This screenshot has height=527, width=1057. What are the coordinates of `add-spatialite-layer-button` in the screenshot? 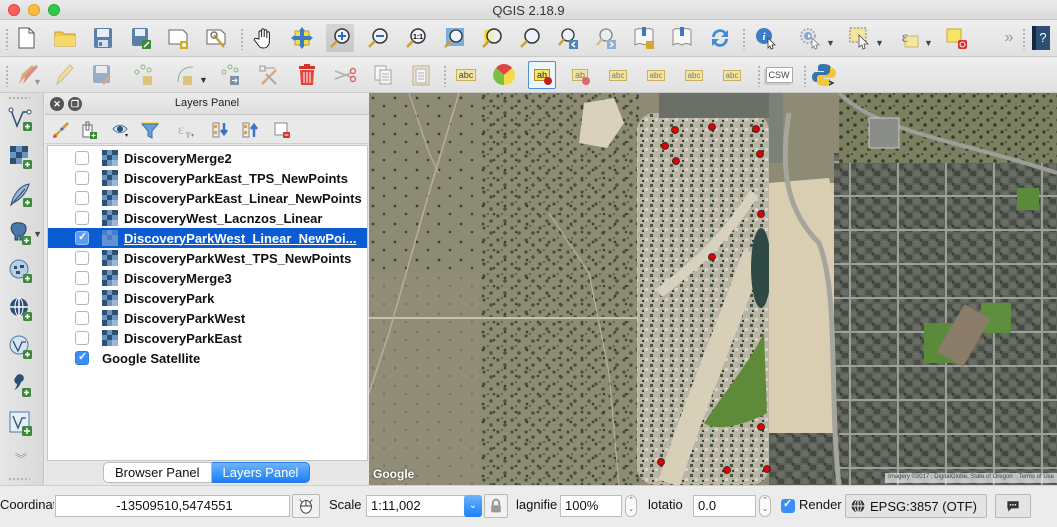 It's located at (21, 195).